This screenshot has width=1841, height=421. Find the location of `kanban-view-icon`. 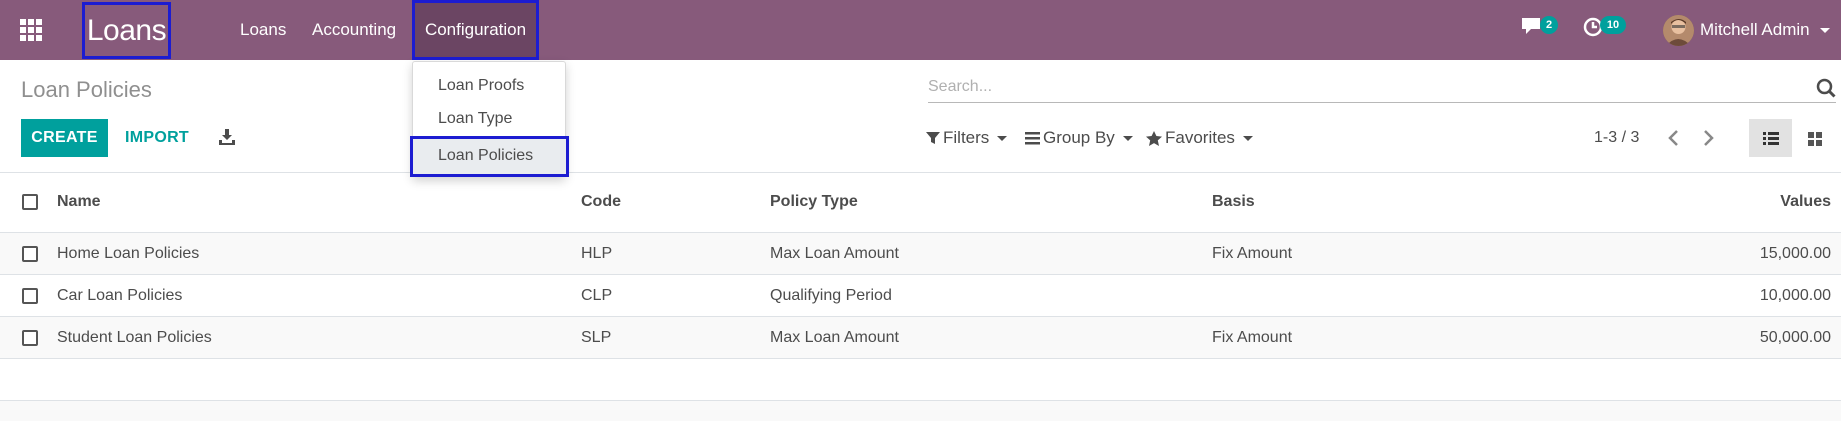

kanban-view-icon is located at coordinates (1815, 139).